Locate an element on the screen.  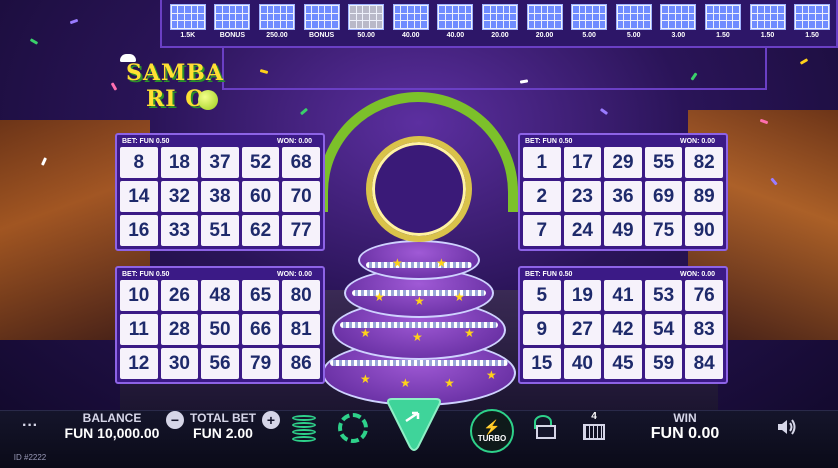
turbo-label: TURBO is located at coordinates (492, 438).